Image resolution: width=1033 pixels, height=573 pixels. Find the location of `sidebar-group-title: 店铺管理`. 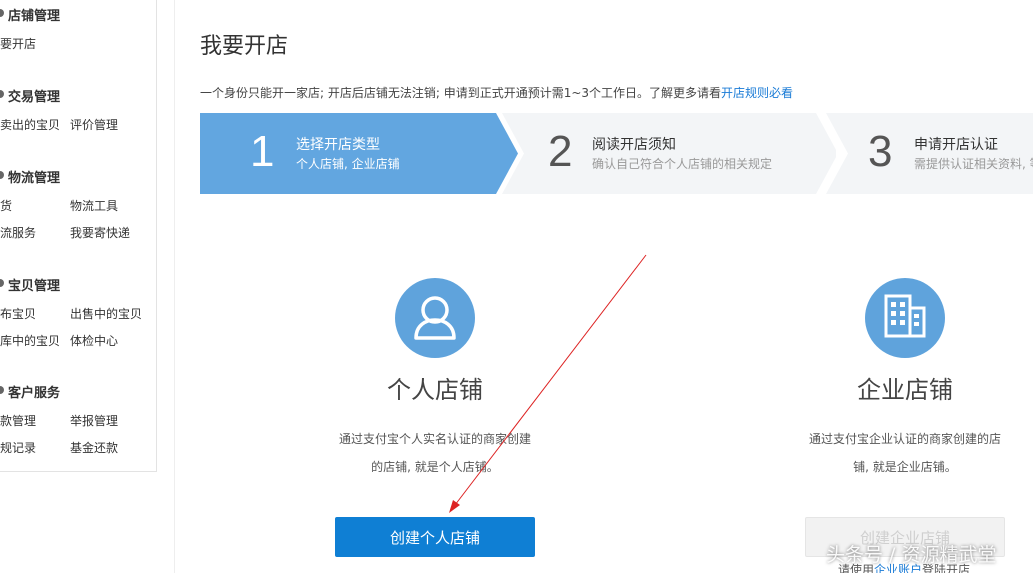

sidebar-group-title: 店铺管理 is located at coordinates (34, 16).